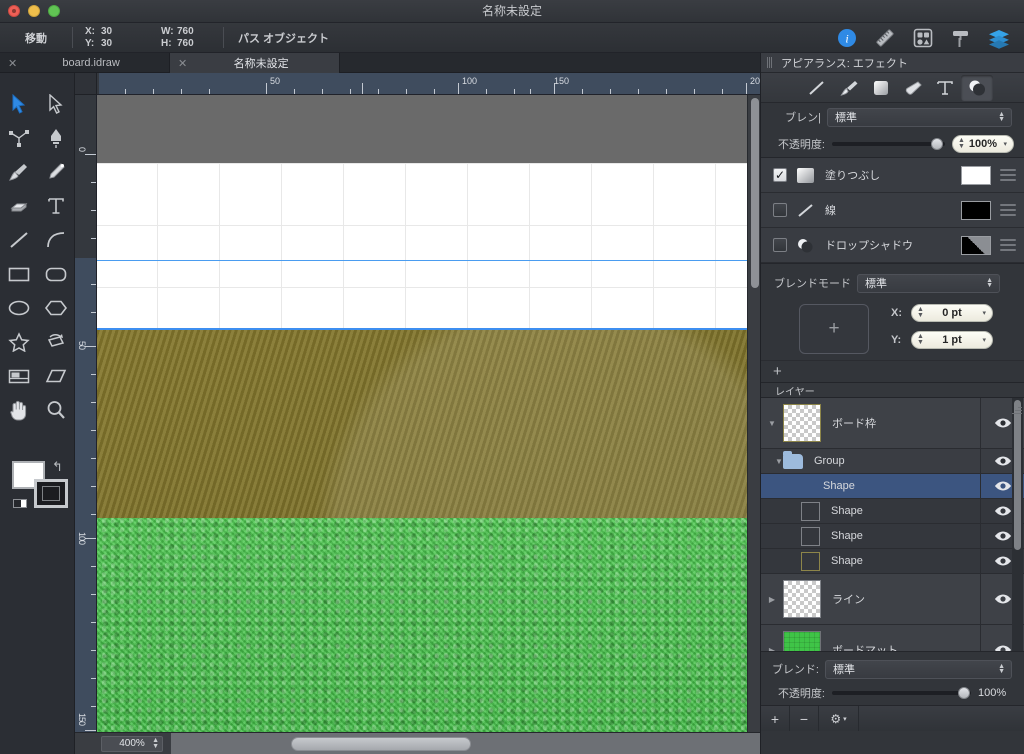 Image resolution: width=1024 pixels, height=754 pixels. Describe the element at coordinates (892, 210) in the screenshot. I see `effect-row-stroke: 線` at that location.